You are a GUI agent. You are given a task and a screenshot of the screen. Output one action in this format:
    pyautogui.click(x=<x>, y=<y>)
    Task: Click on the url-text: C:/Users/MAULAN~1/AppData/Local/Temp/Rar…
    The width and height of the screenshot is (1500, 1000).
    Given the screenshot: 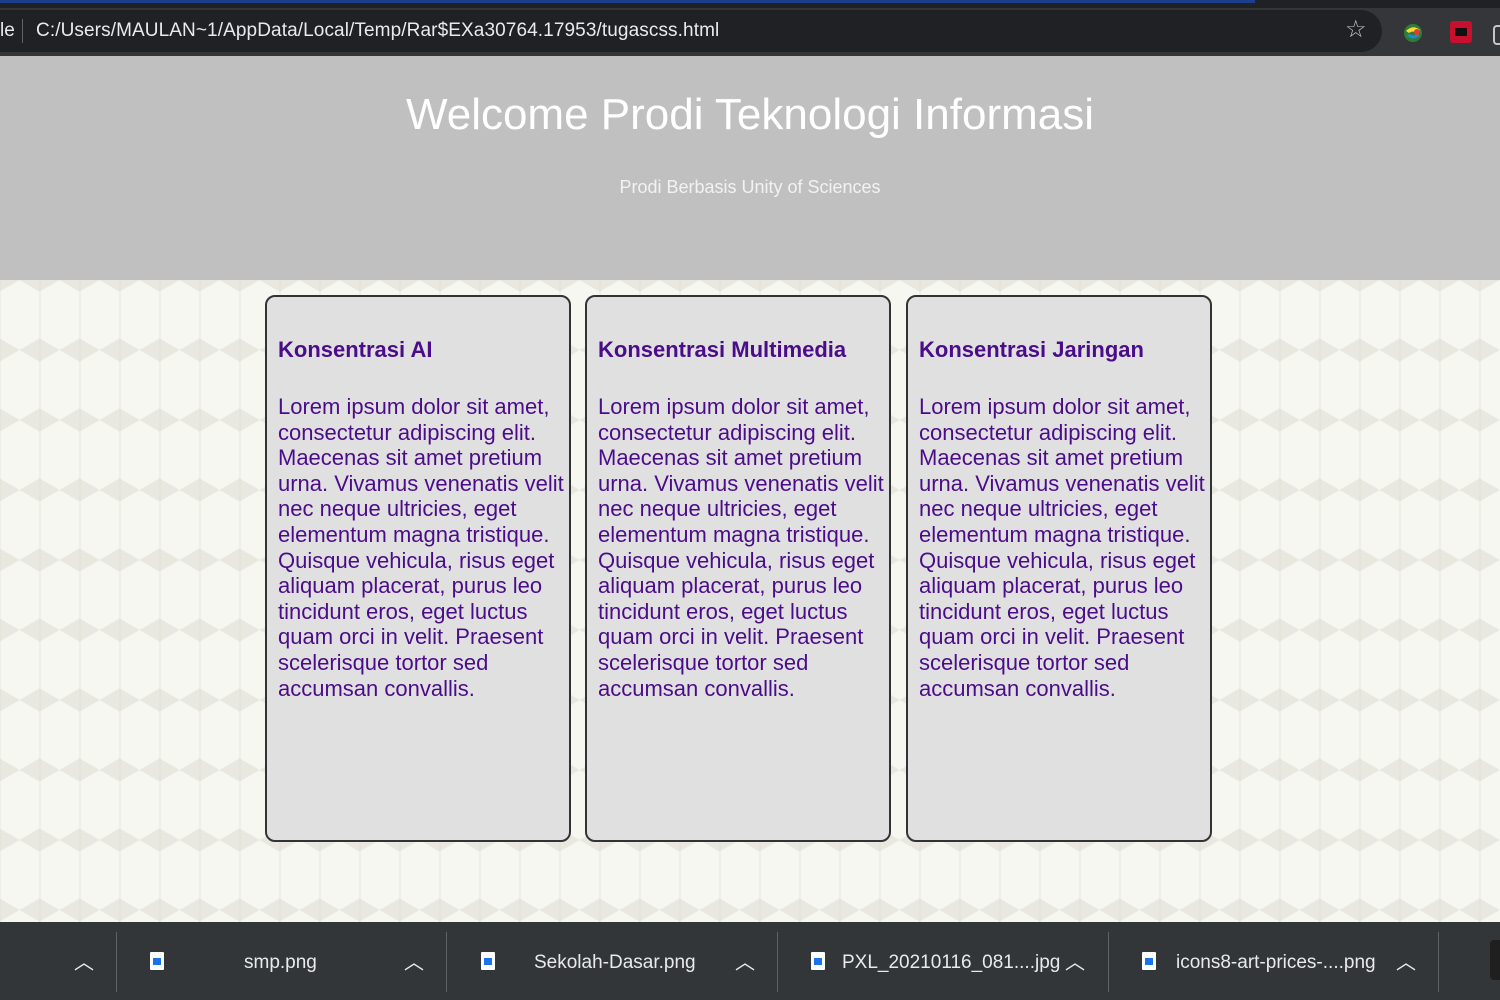 What is the action you would take?
    pyautogui.click(x=377, y=31)
    